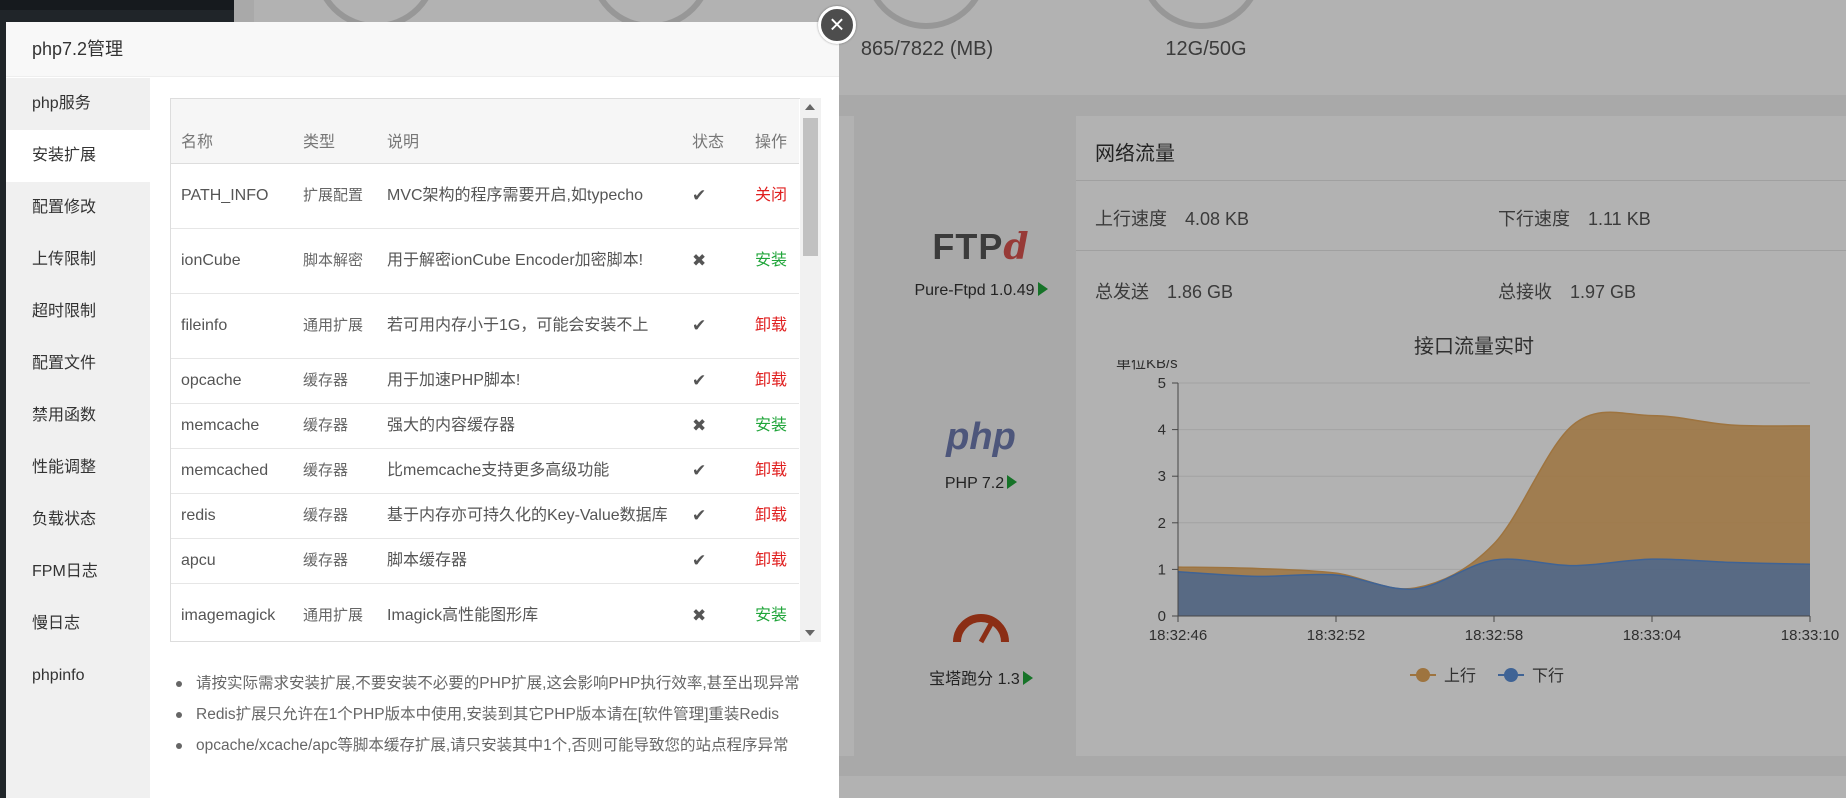 This screenshot has width=1846, height=798. Describe the element at coordinates (220, 425) in the screenshot. I see `cell-name: memcache` at that location.